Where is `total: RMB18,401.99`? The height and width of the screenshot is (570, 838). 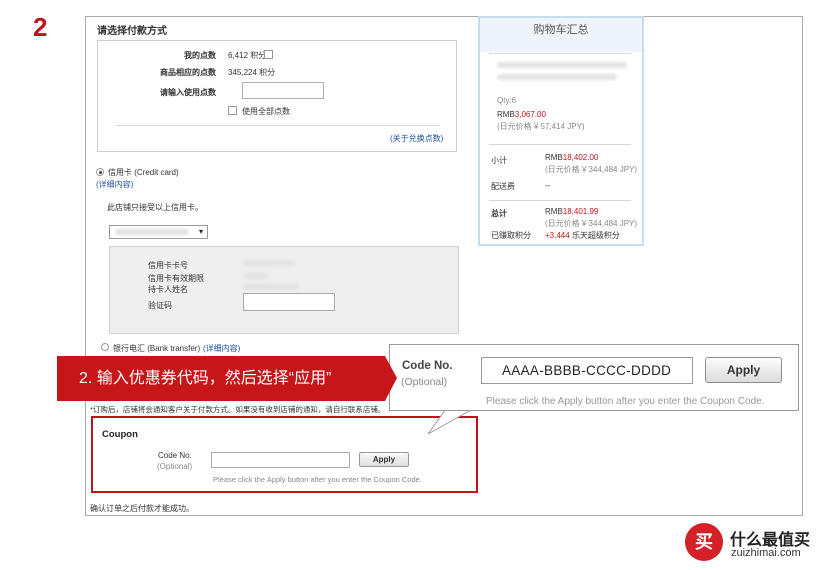 total: RMB18,401.99 is located at coordinates (571, 211).